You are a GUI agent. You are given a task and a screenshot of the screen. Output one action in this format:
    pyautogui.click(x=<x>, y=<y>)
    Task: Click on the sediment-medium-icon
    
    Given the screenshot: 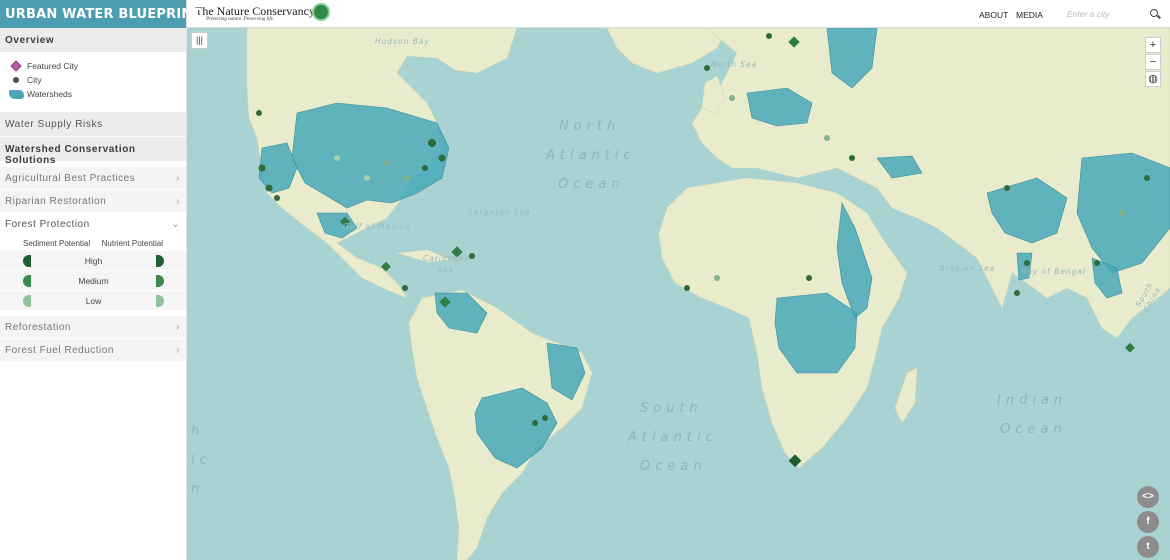 What is the action you would take?
    pyautogui.click(x=27, y=280)
    